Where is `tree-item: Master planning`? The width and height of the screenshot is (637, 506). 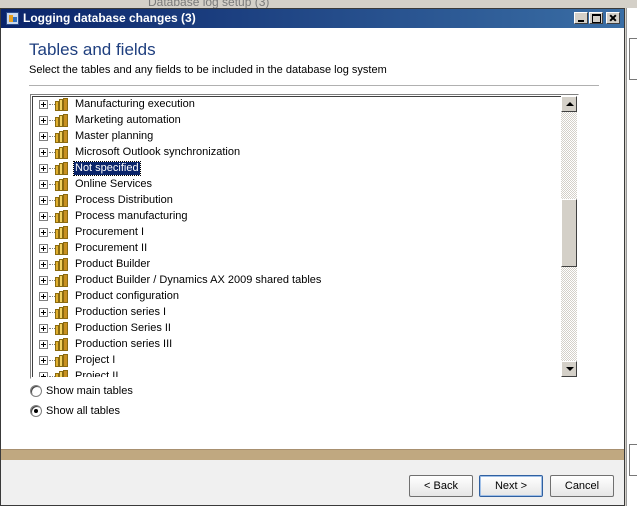
tree-item: Master planning is located at coordinates (293, 137).